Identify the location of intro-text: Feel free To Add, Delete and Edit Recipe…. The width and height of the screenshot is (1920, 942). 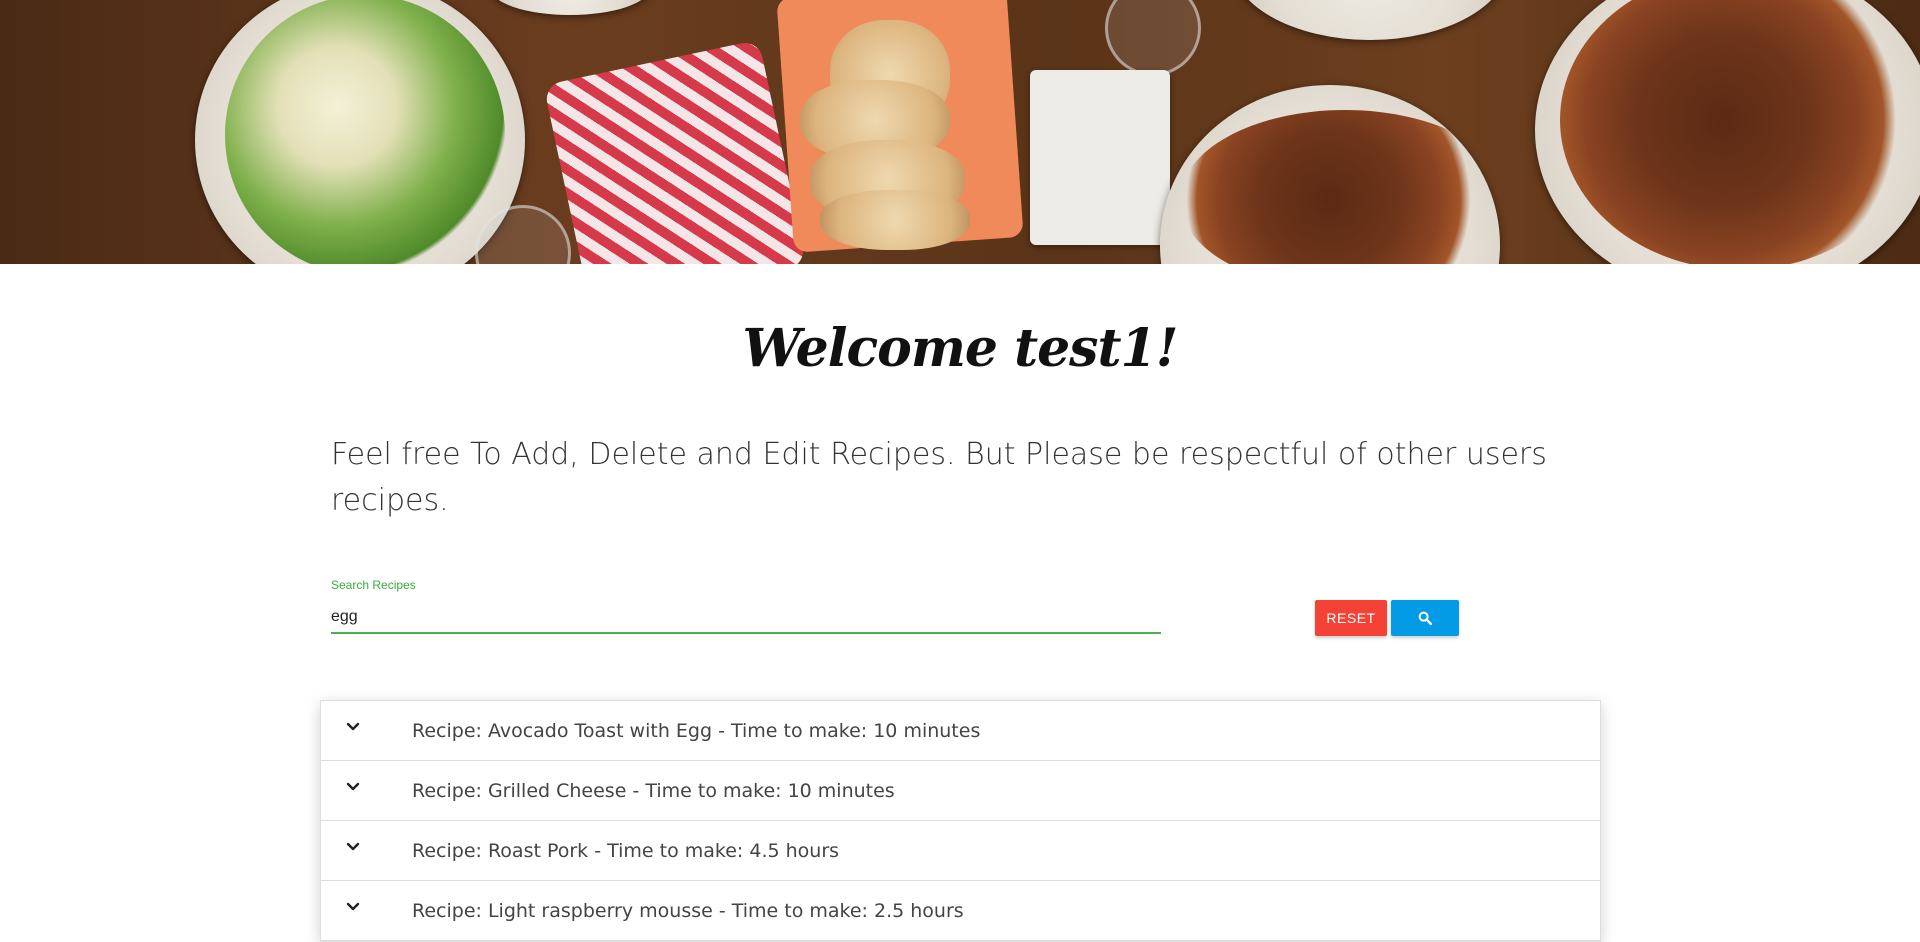
(939, 477).